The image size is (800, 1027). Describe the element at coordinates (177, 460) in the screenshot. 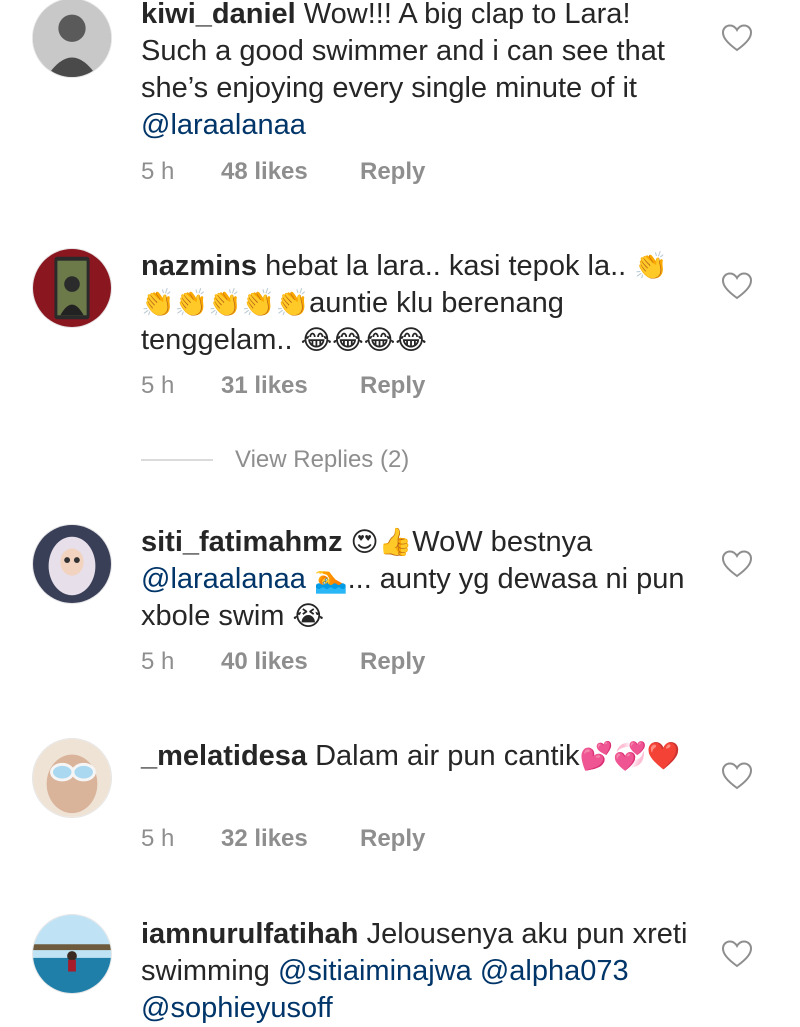

I see `divider-line` at that location.